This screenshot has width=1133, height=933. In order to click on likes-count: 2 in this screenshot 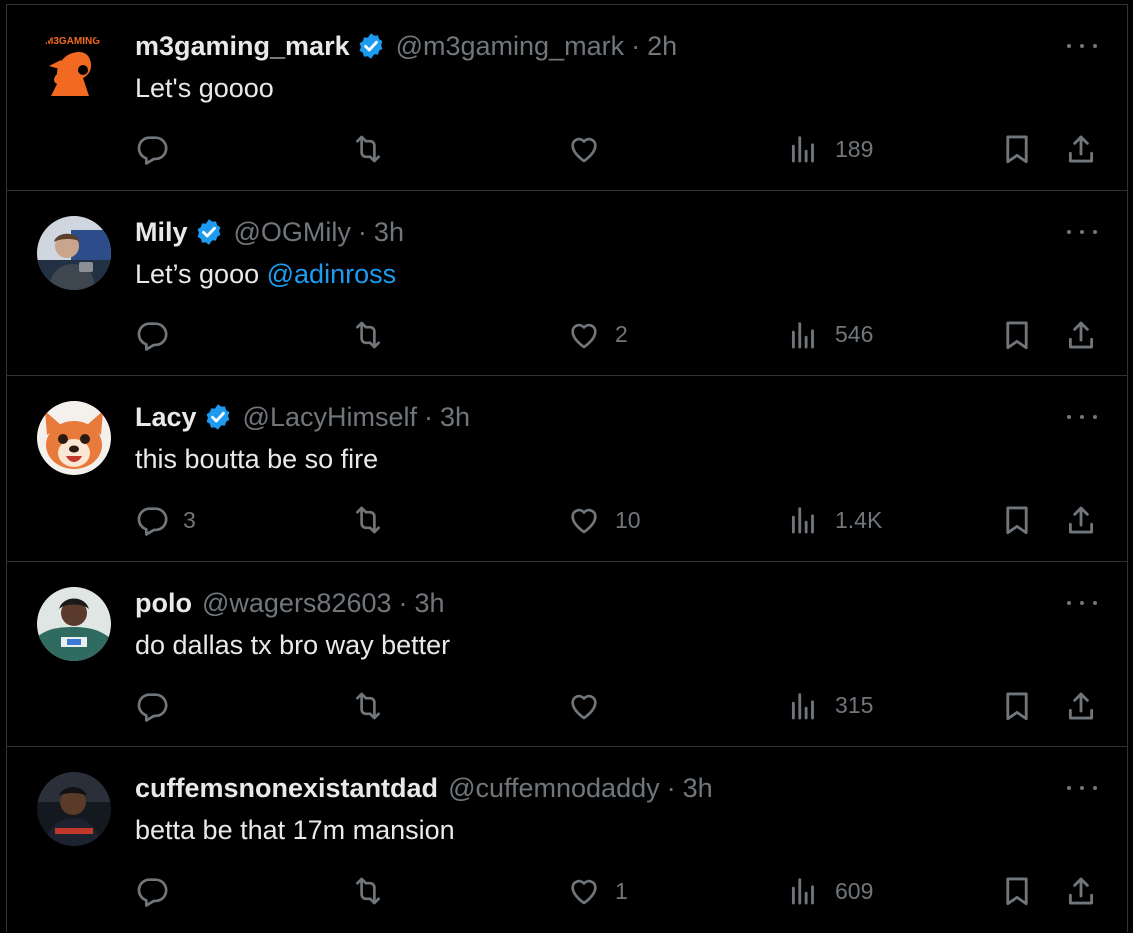, I will do `click(621, 334)`.